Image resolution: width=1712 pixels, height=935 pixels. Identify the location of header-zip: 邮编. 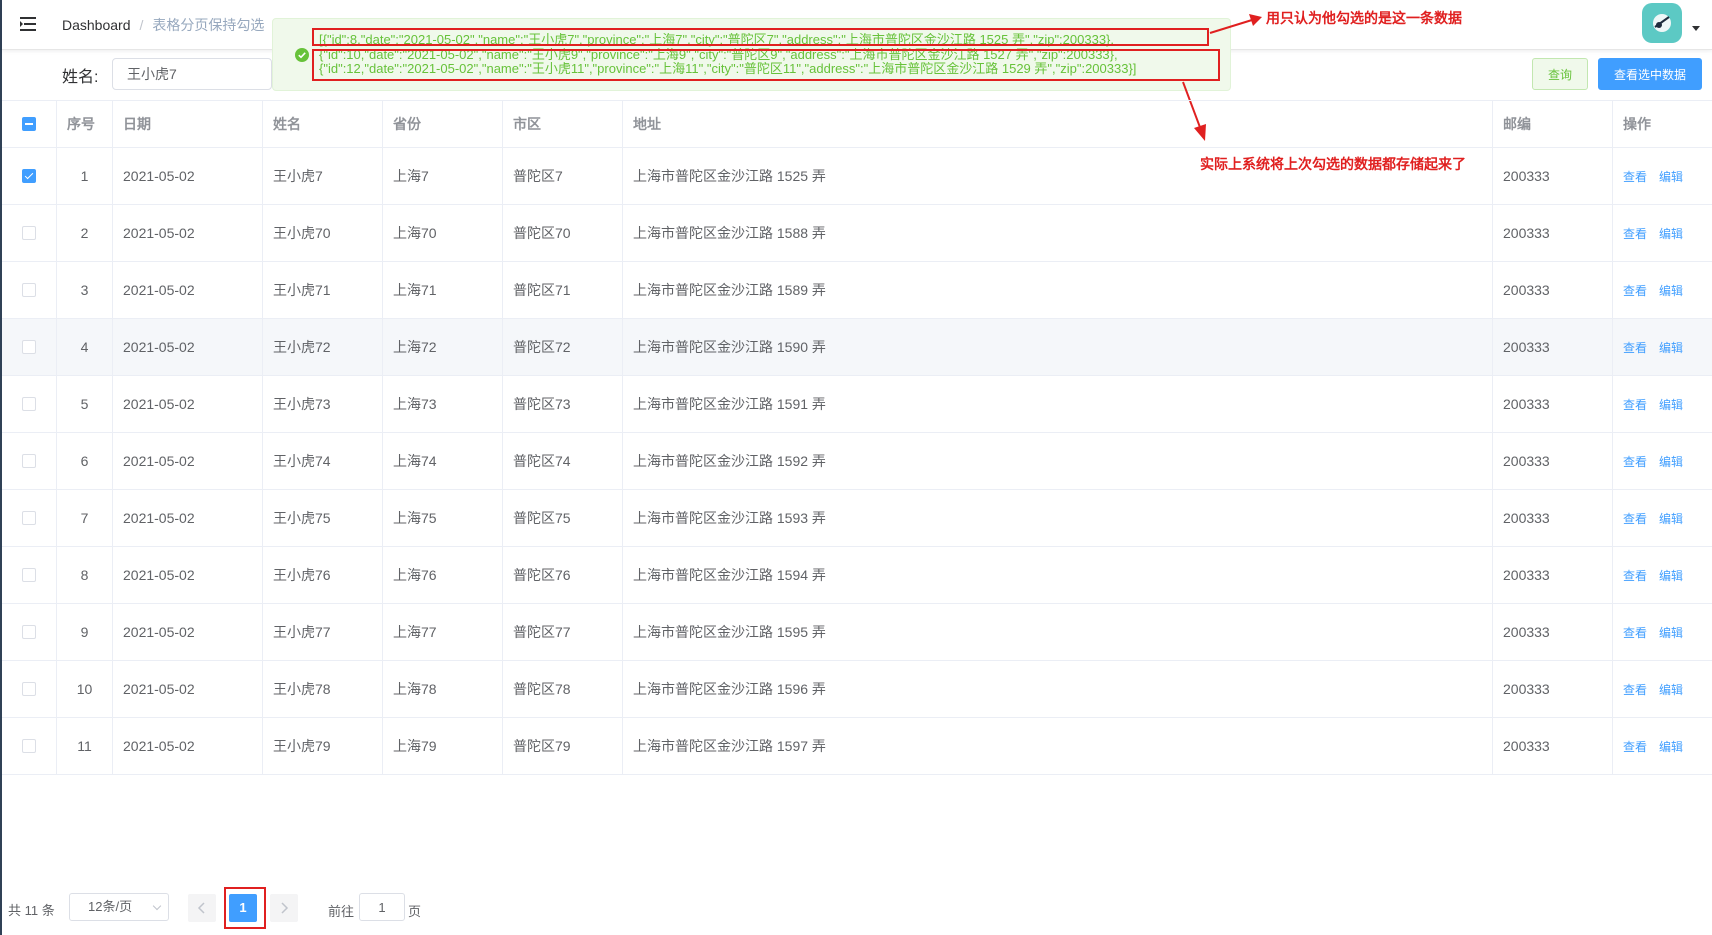
(1553, 124).